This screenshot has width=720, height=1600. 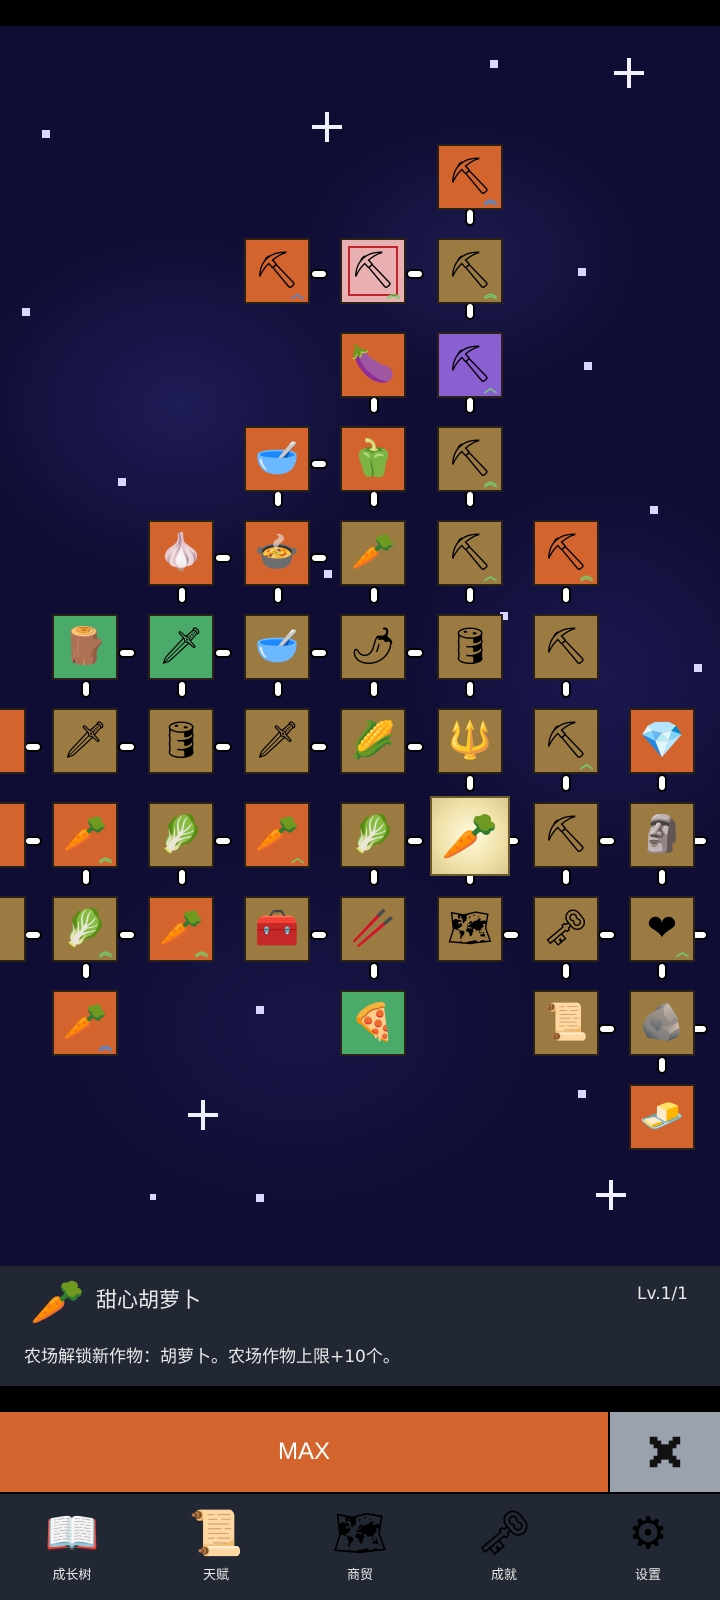 I want to click on skill-node-key: 🗝, so click(x=566, y=929).